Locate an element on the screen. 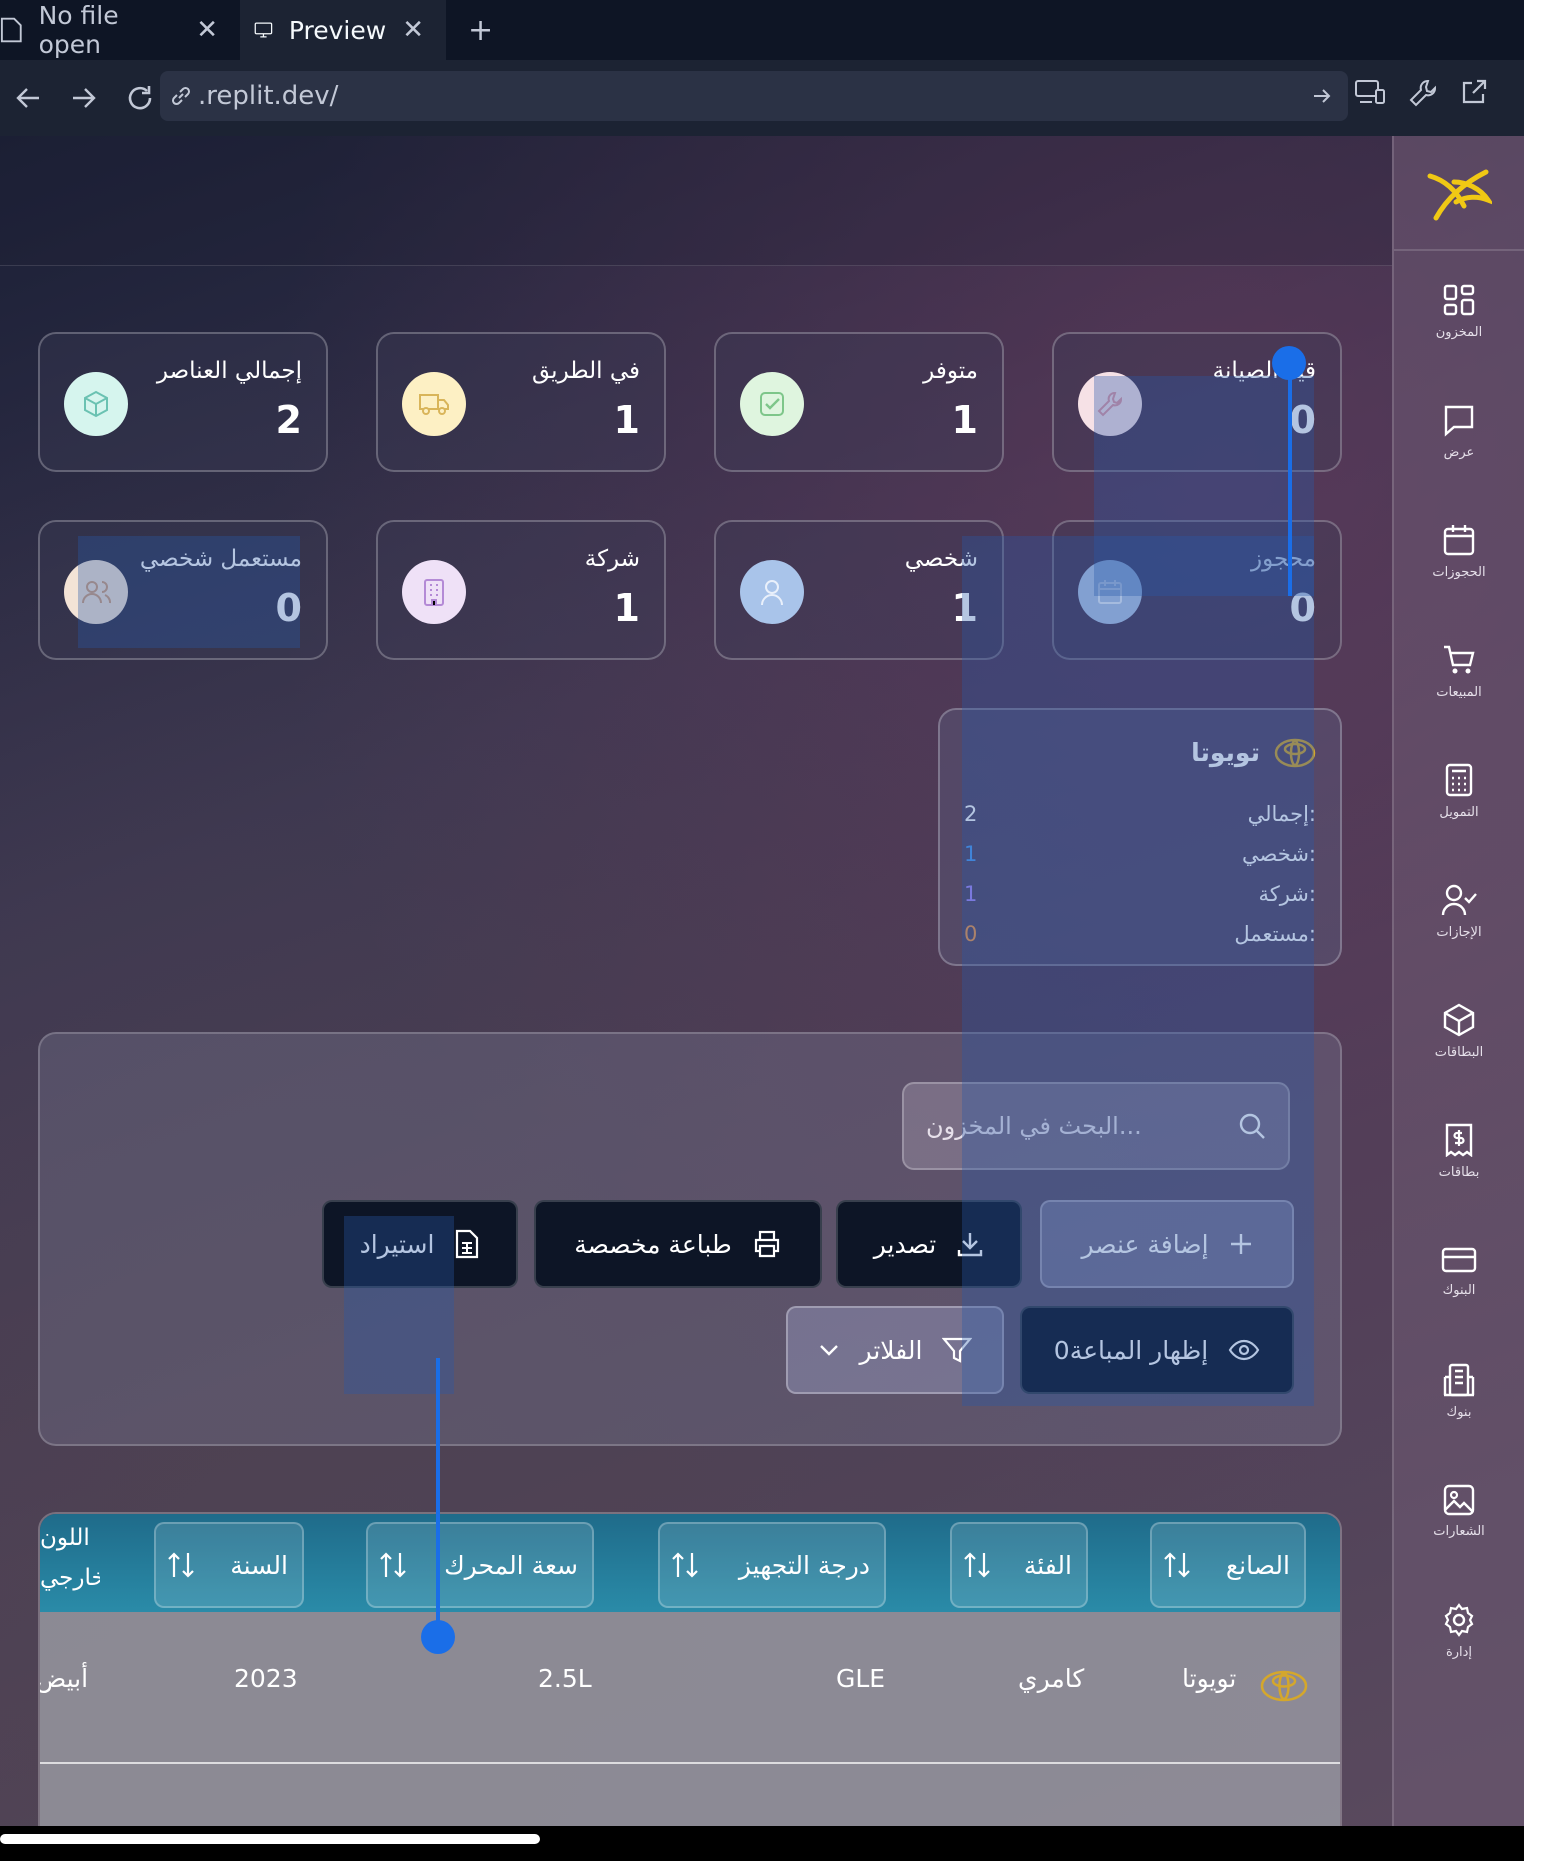  sidebar-item-banks-2: بنوك is located at coordinates (1459, 1391).